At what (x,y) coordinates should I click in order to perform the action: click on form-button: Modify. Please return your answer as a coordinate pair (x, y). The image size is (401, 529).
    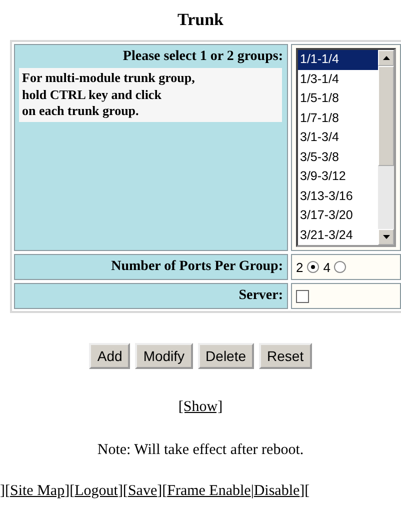
    Looking at the image, I should click on (164, 356).